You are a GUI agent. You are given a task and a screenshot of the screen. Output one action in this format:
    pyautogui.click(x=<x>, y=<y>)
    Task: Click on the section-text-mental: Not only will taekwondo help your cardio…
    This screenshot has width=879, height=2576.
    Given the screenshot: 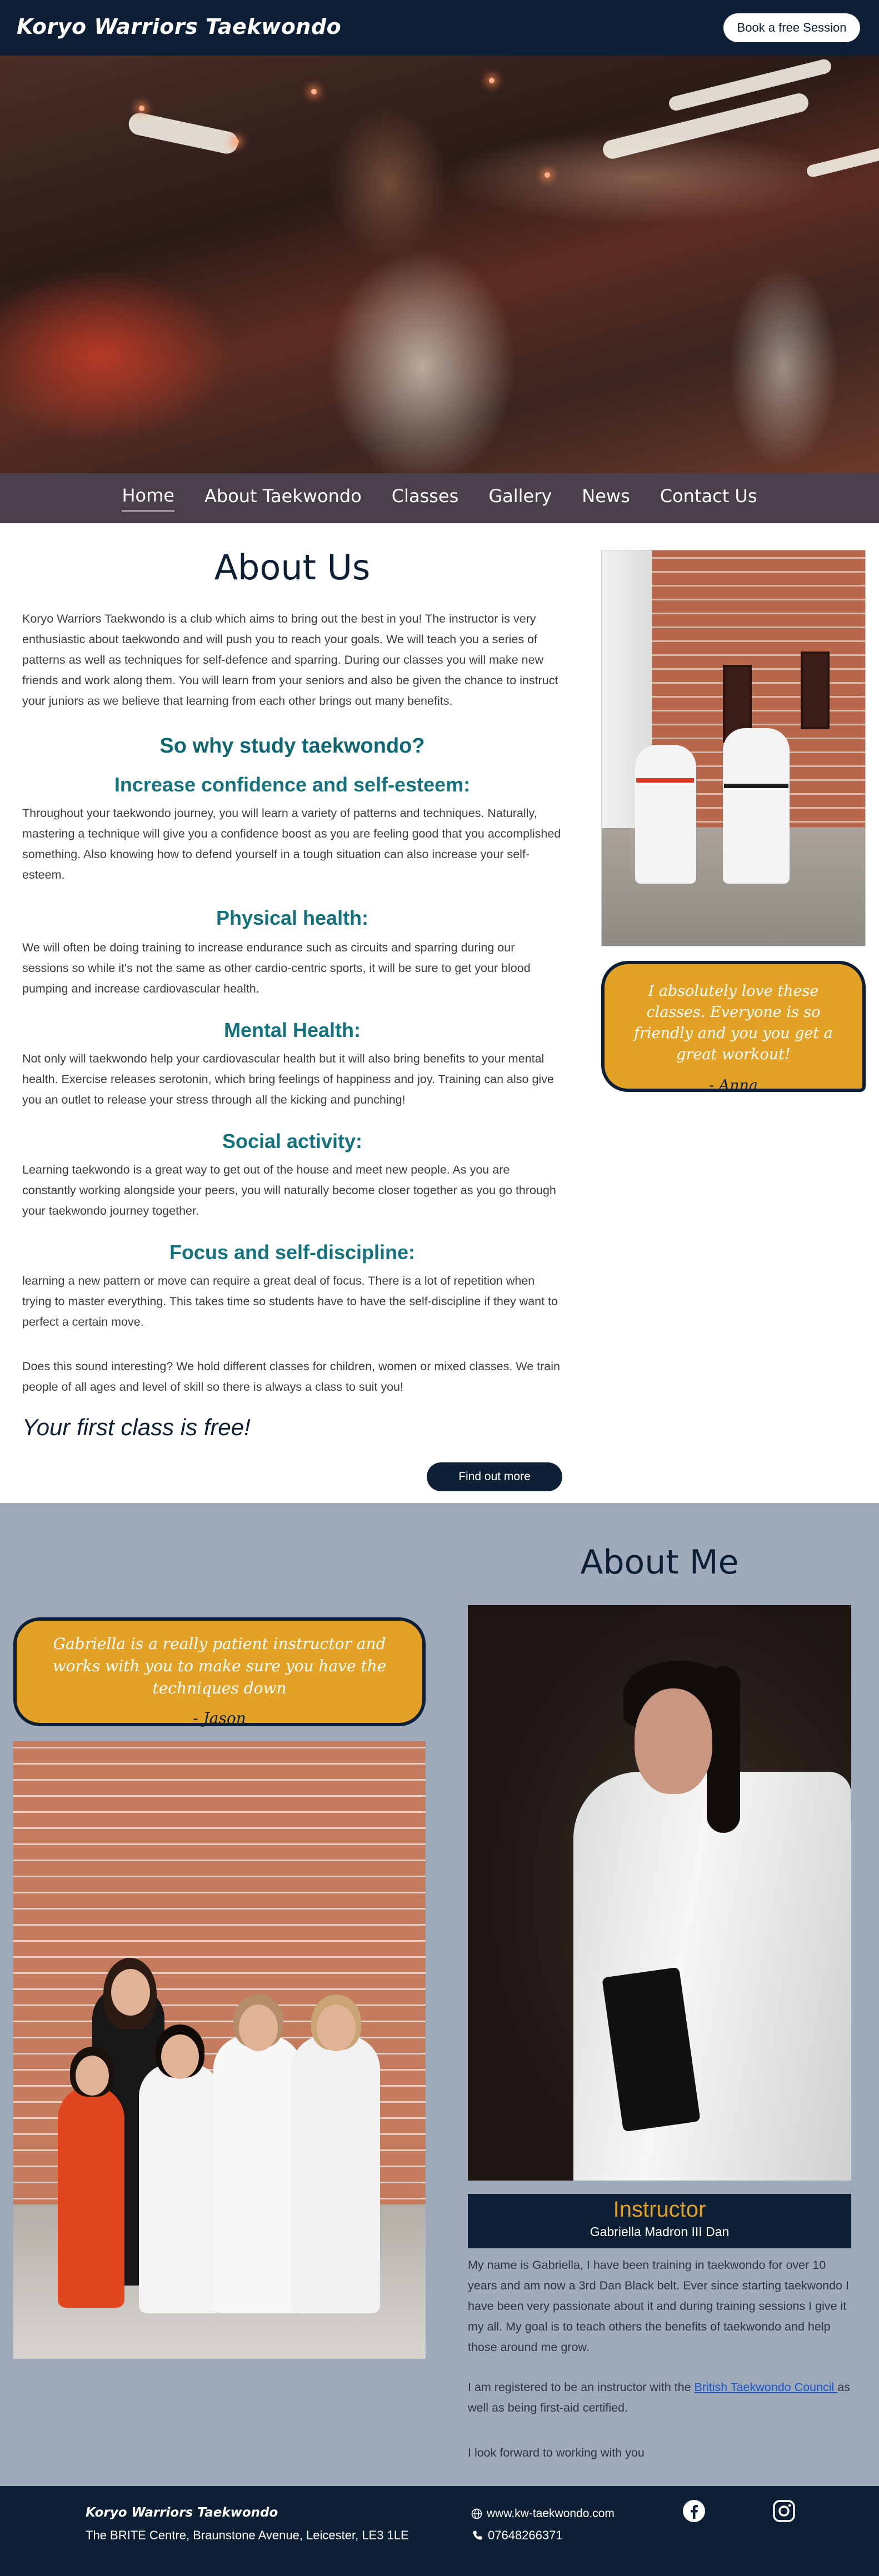 What is the action you would take?
    pyautogui.click(x=288, y=1079)
    